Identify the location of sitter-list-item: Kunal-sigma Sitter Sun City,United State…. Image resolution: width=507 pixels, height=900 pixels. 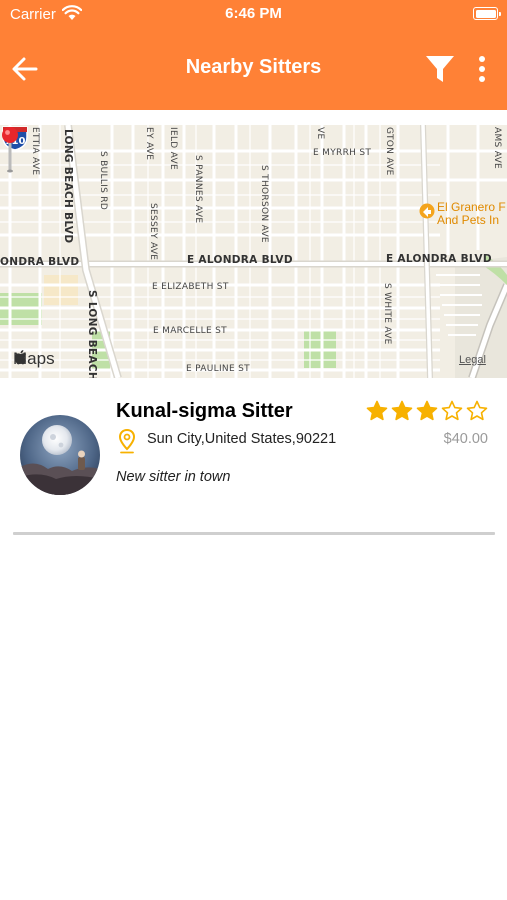
(253, 438).